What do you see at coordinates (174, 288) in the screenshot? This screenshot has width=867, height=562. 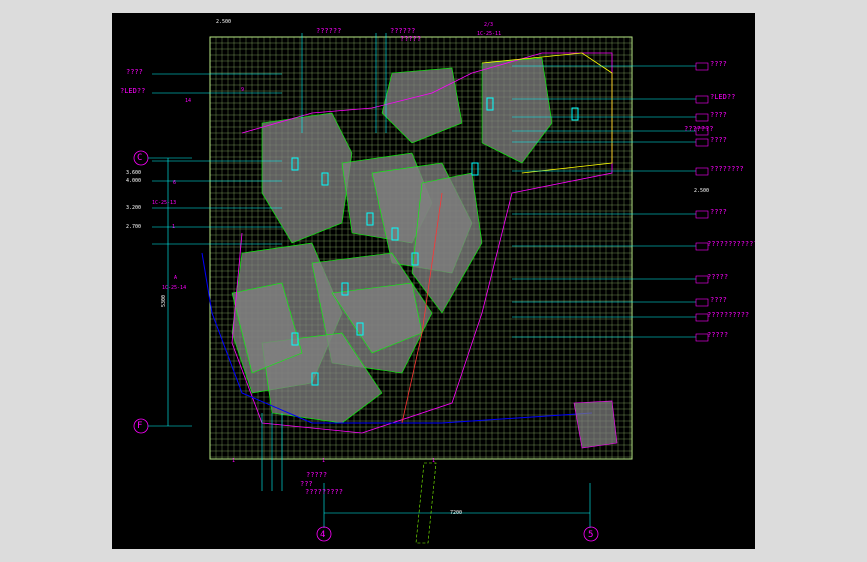 I see `tag-code3: 1C-25-14` at bounding box center [174, 288].